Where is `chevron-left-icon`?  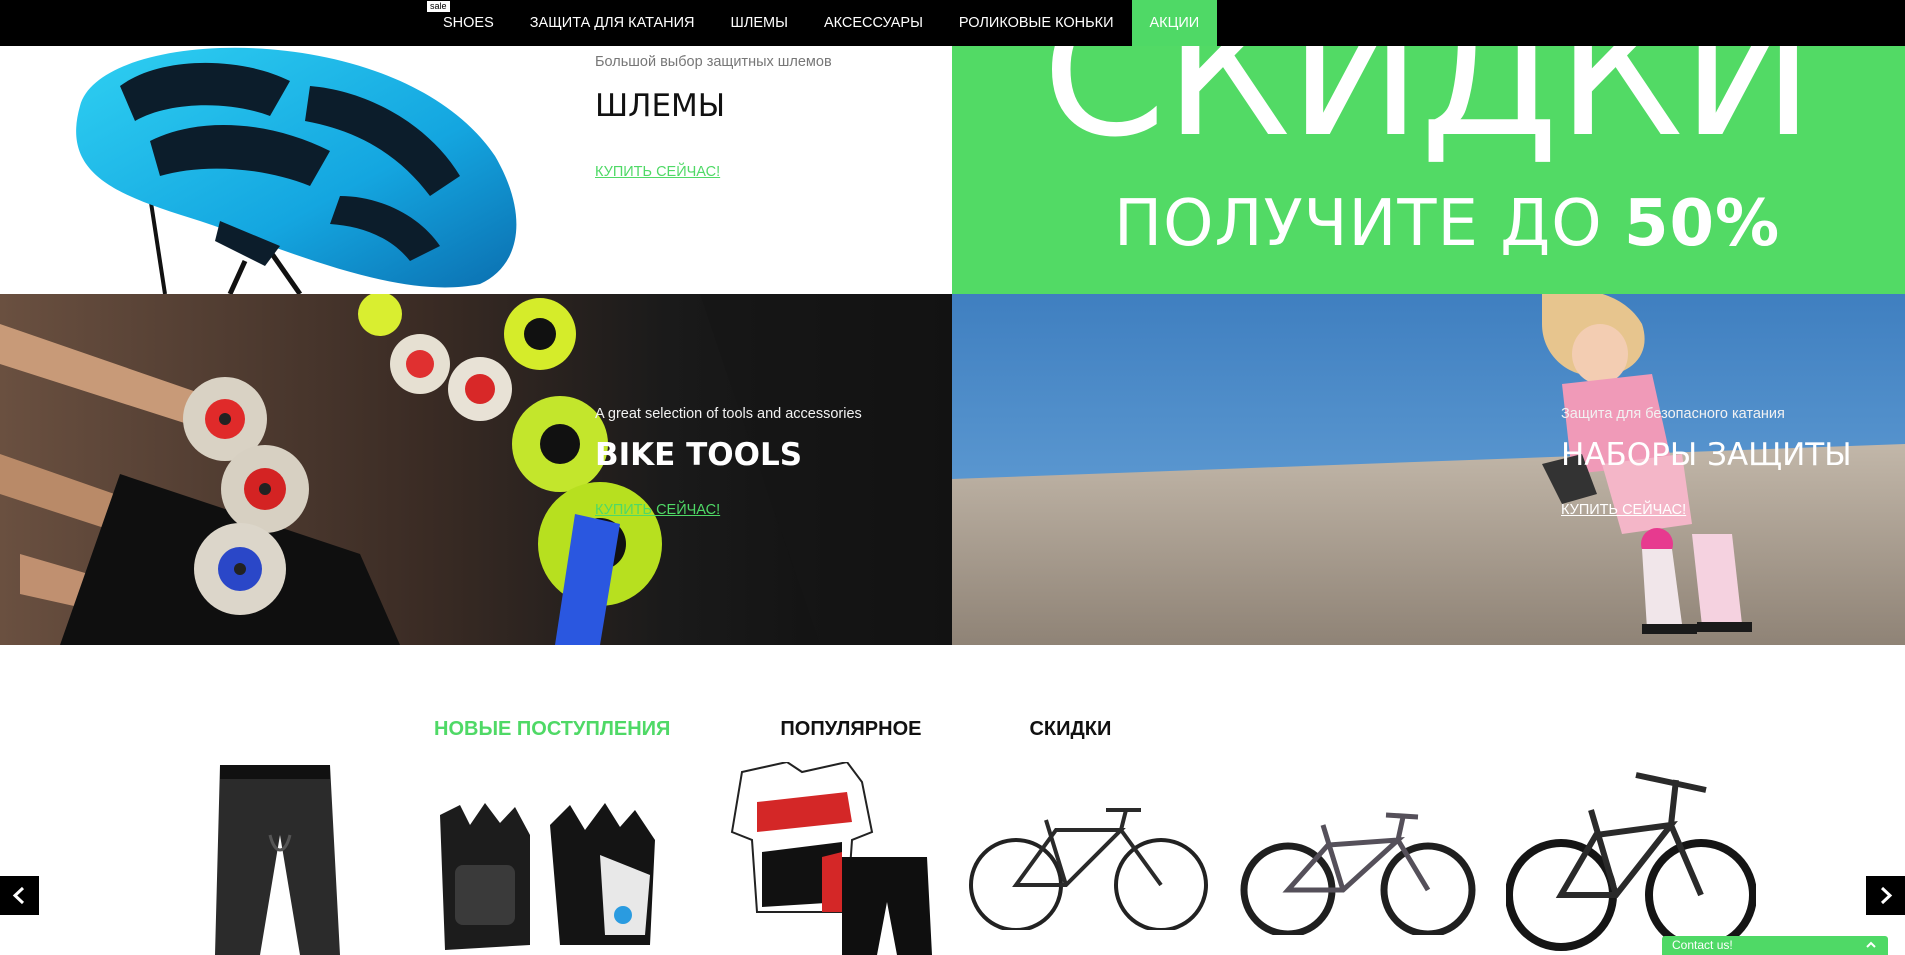 chevron-left-icon is located at coordinates (18, 895).